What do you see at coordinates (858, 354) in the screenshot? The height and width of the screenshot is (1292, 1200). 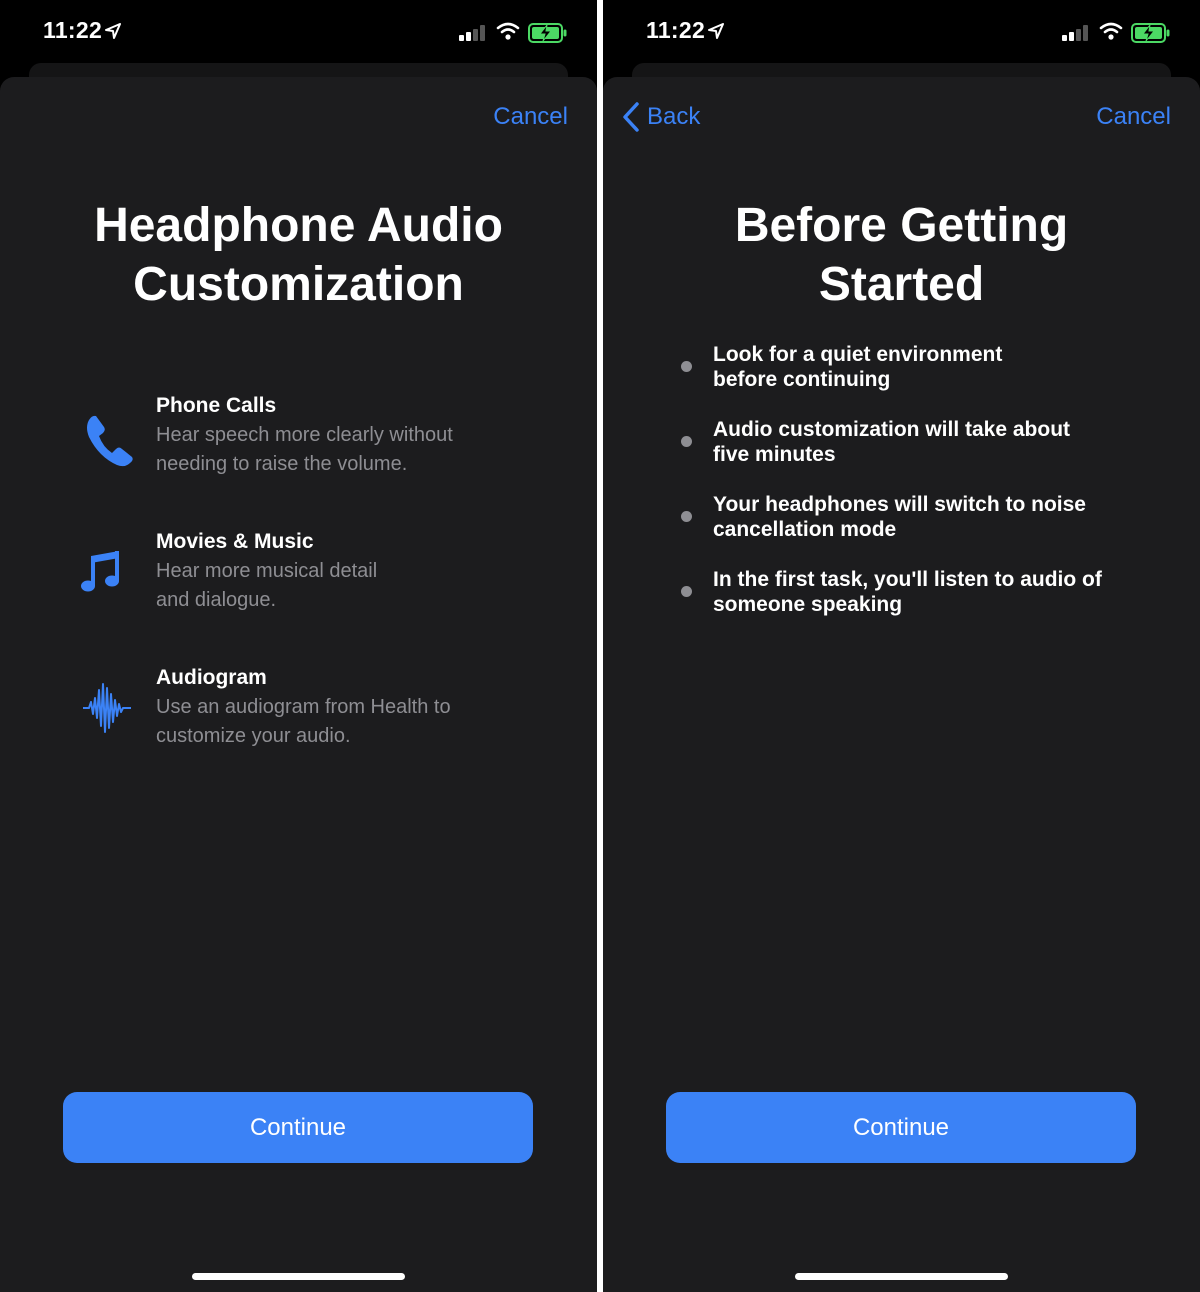 I see `list-item-line: Look for a quiet environment` at bounding box center [858, 354].